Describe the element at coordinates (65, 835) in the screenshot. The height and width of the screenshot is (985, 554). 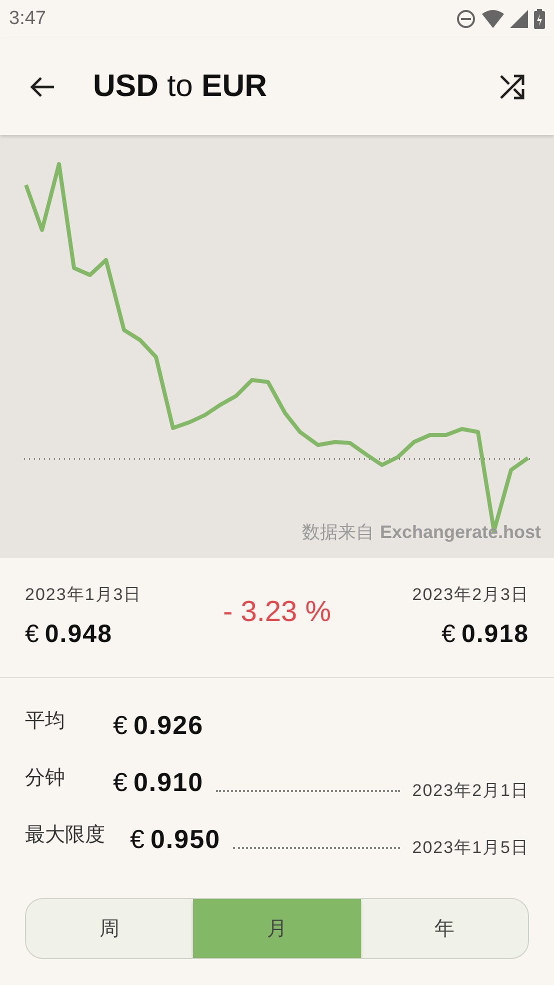
I see `stat-label: 最大限度` at that location.